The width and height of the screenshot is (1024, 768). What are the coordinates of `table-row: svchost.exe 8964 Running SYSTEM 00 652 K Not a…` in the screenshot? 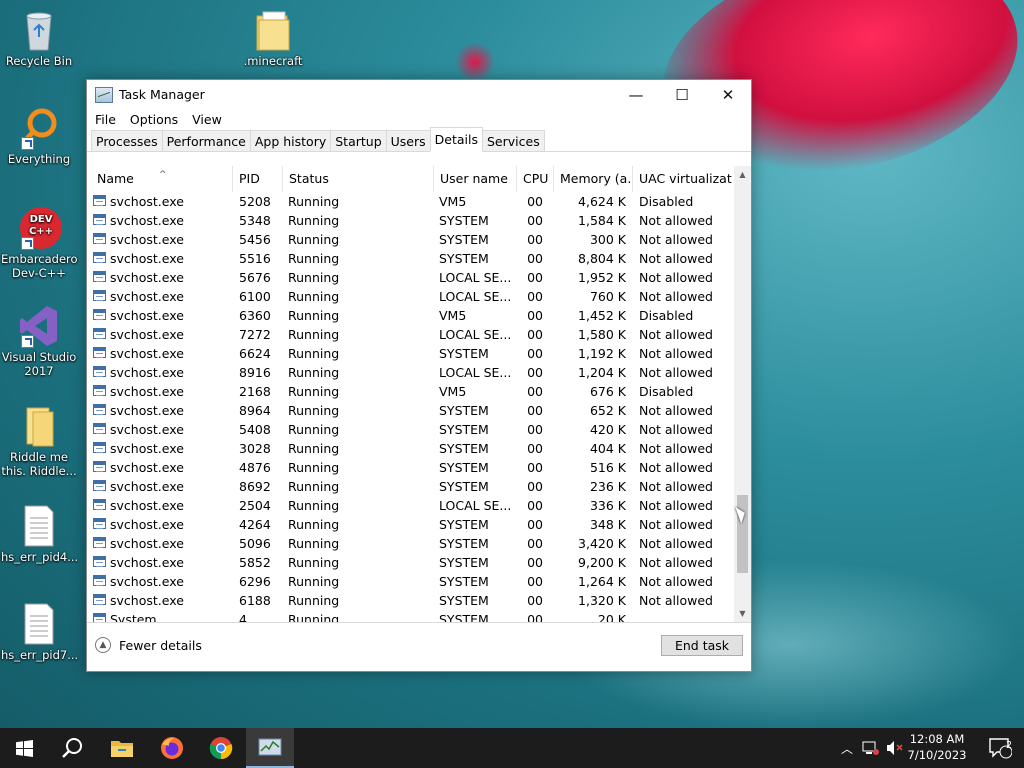 It's located at (410, 410).